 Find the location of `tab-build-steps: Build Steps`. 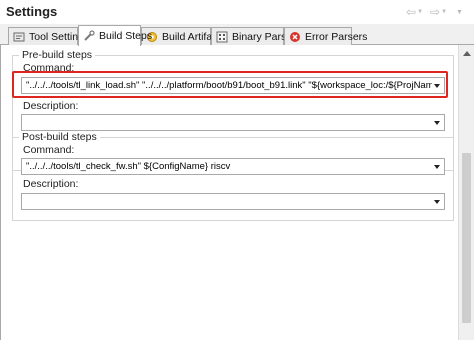

tab-build-steps: Build Steps is located at coordinates (115, 35).